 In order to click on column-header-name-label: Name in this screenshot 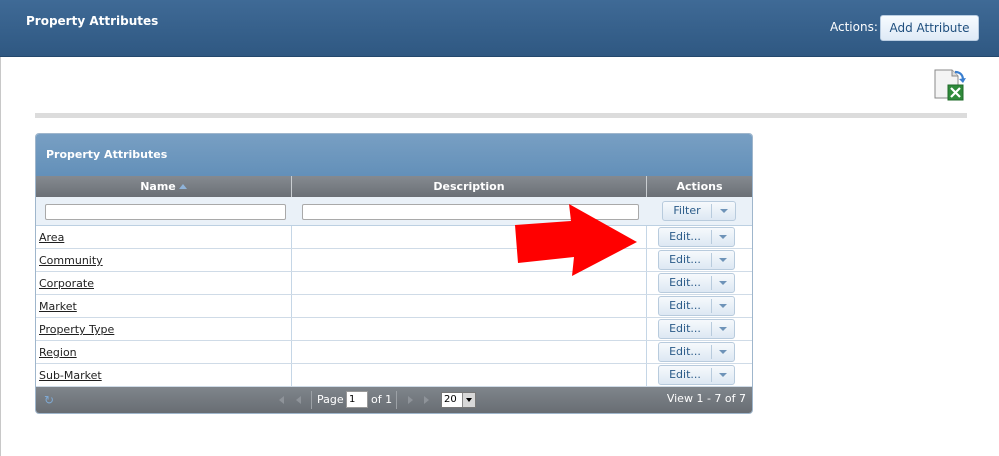, I will do `click(158, 186)`.